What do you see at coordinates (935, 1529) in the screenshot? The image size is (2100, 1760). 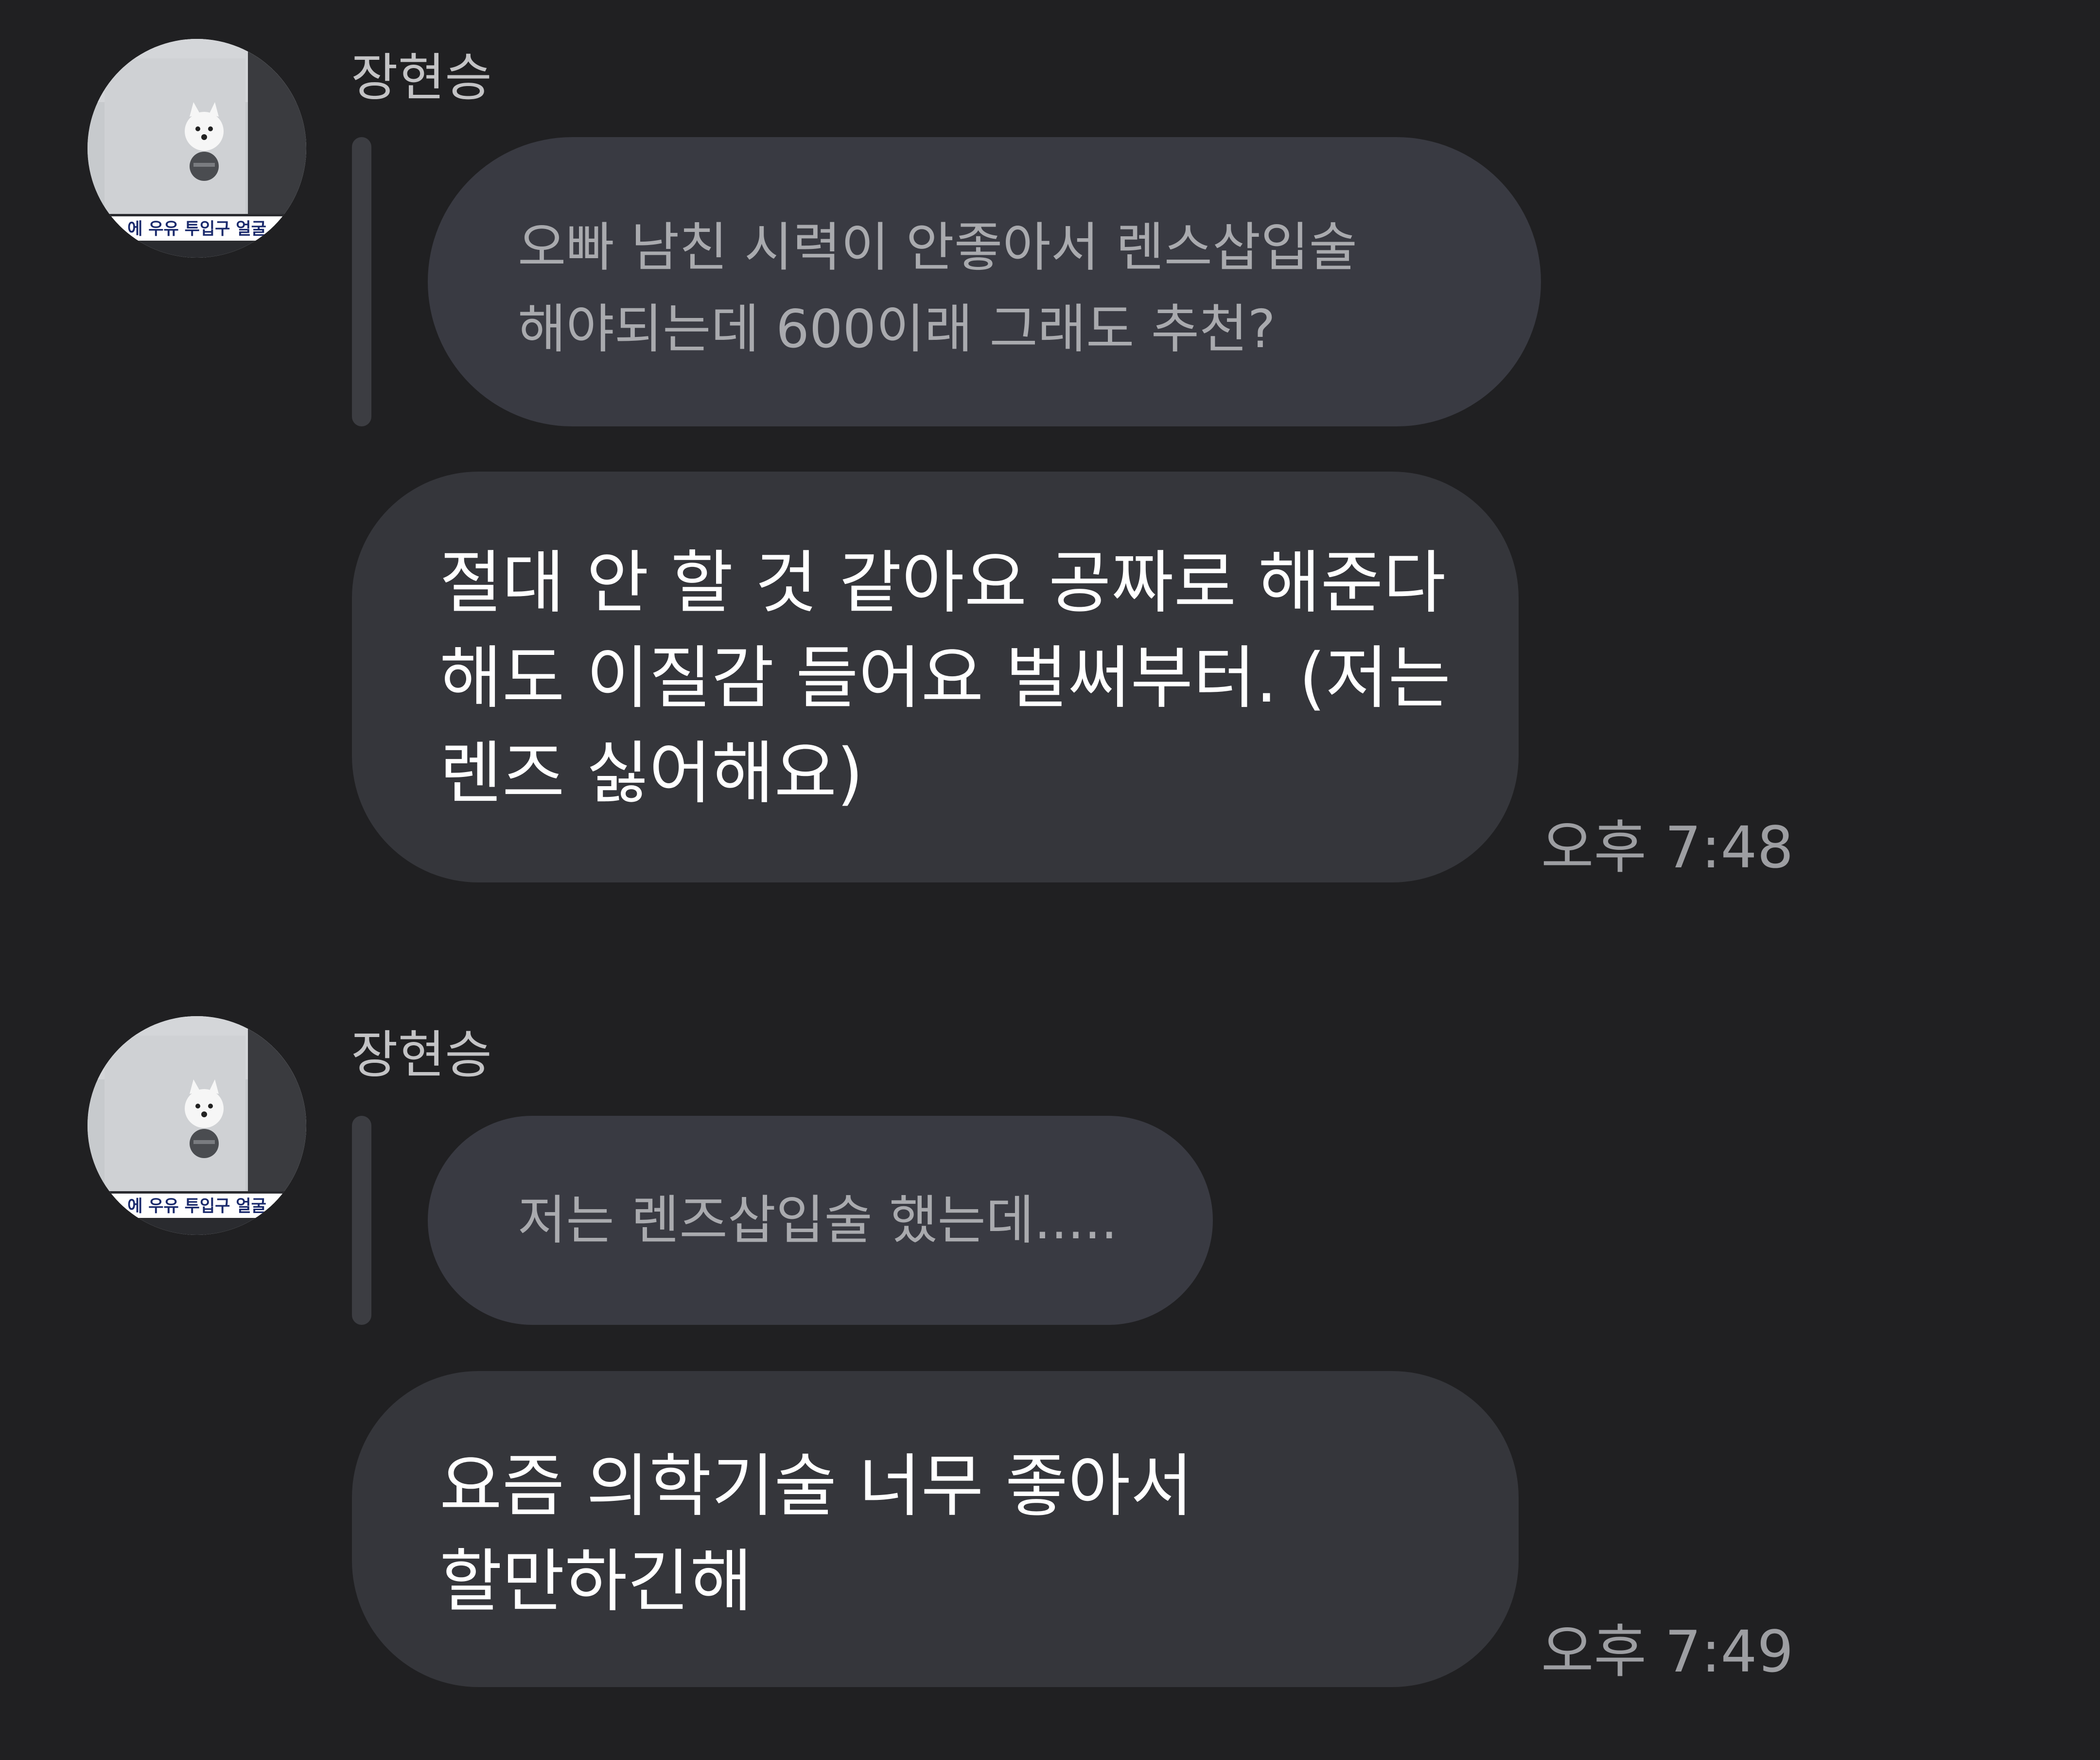 I see `message-bubble: 요즘 의학기술 너무 좋아서 할만하긴해` at bounding box center [935, 1529].